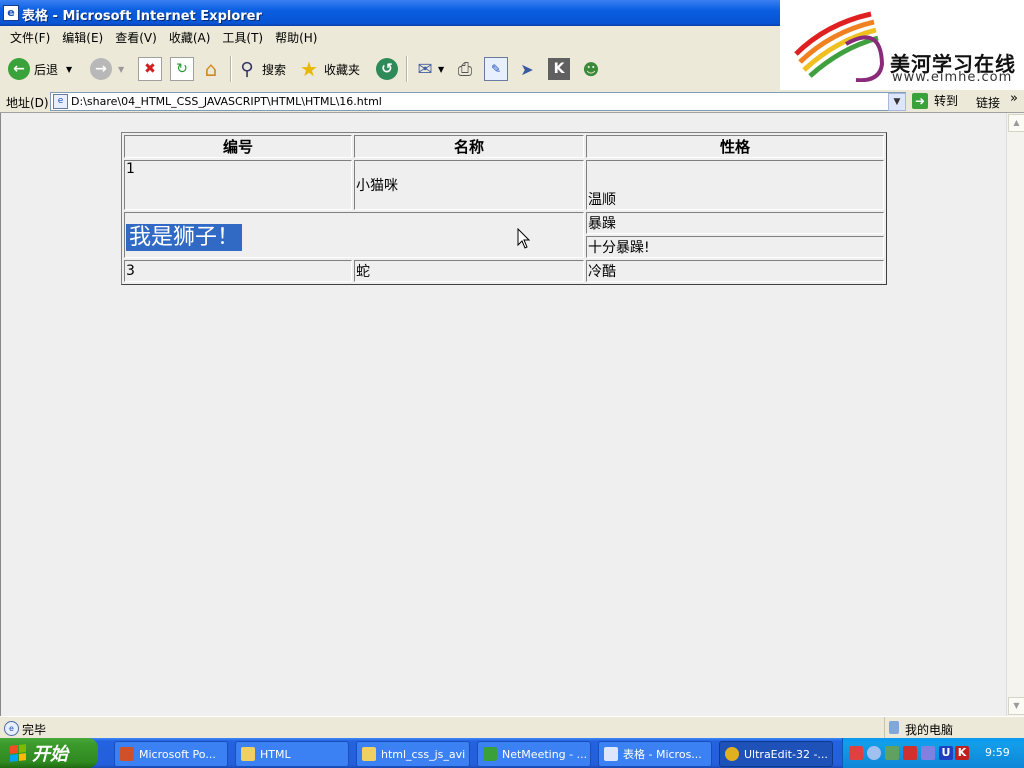 This screenshot has width=1024, height=768. Describe the element at coordinates (611, 754) in the screenshot. I see `ie-page-icon` at that location.